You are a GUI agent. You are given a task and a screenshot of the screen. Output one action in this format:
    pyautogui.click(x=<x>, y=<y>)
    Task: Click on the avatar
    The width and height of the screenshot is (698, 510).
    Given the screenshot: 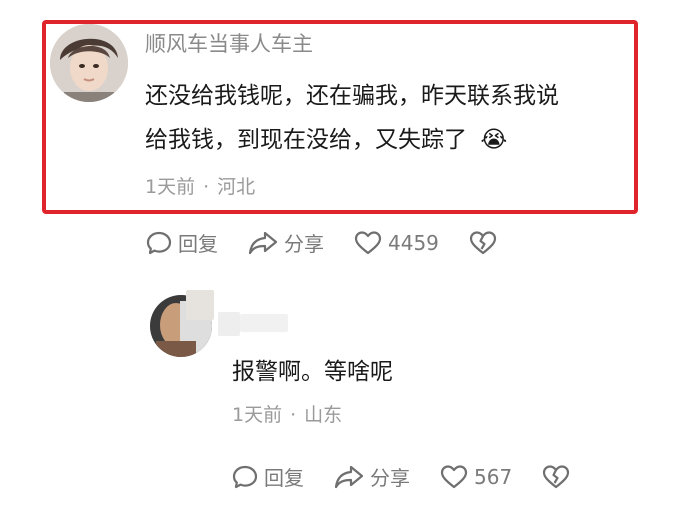 What is the action you would take?
    pyautogui.click(x=89, y=63)
    